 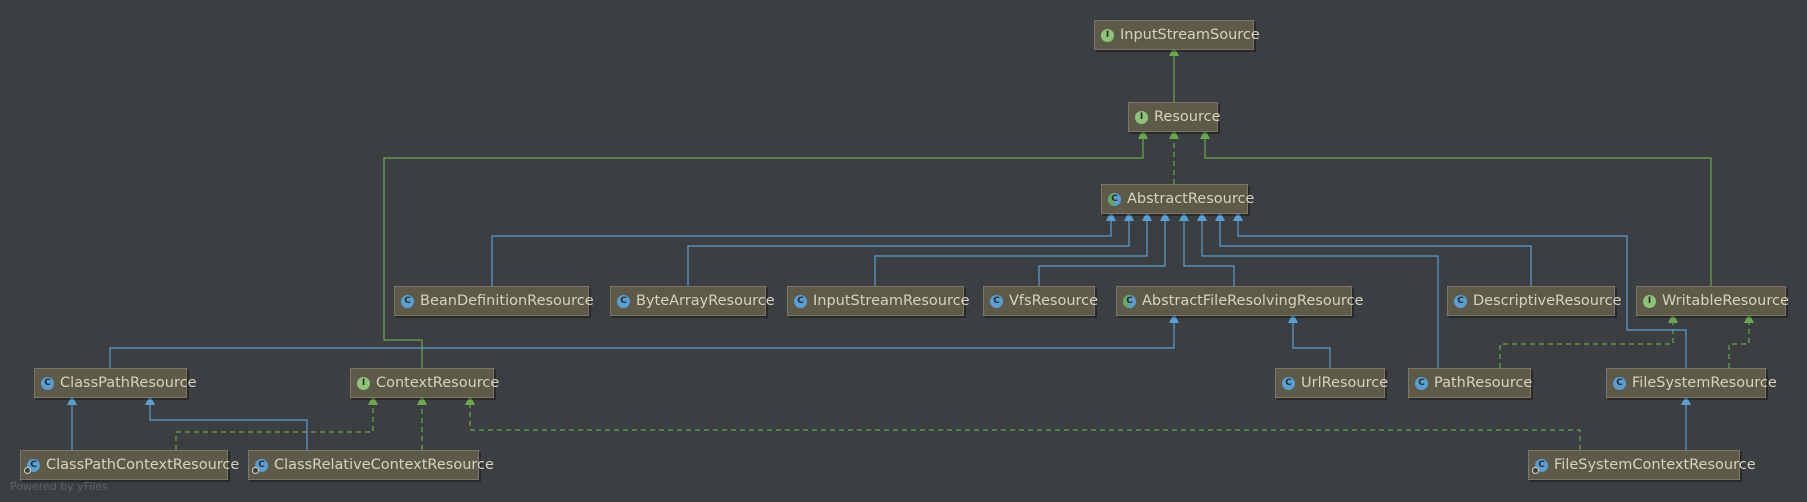 I want to click on edge-bytearray-abstractresource, so click(x=910, y=248).